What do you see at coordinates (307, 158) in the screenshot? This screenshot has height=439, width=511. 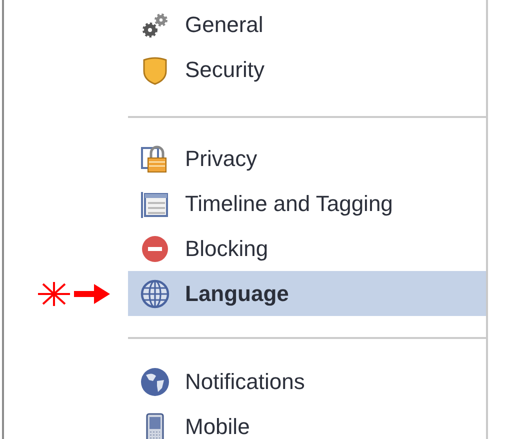 I see `menu-item: Privacy` at bounding box center [307, 158].